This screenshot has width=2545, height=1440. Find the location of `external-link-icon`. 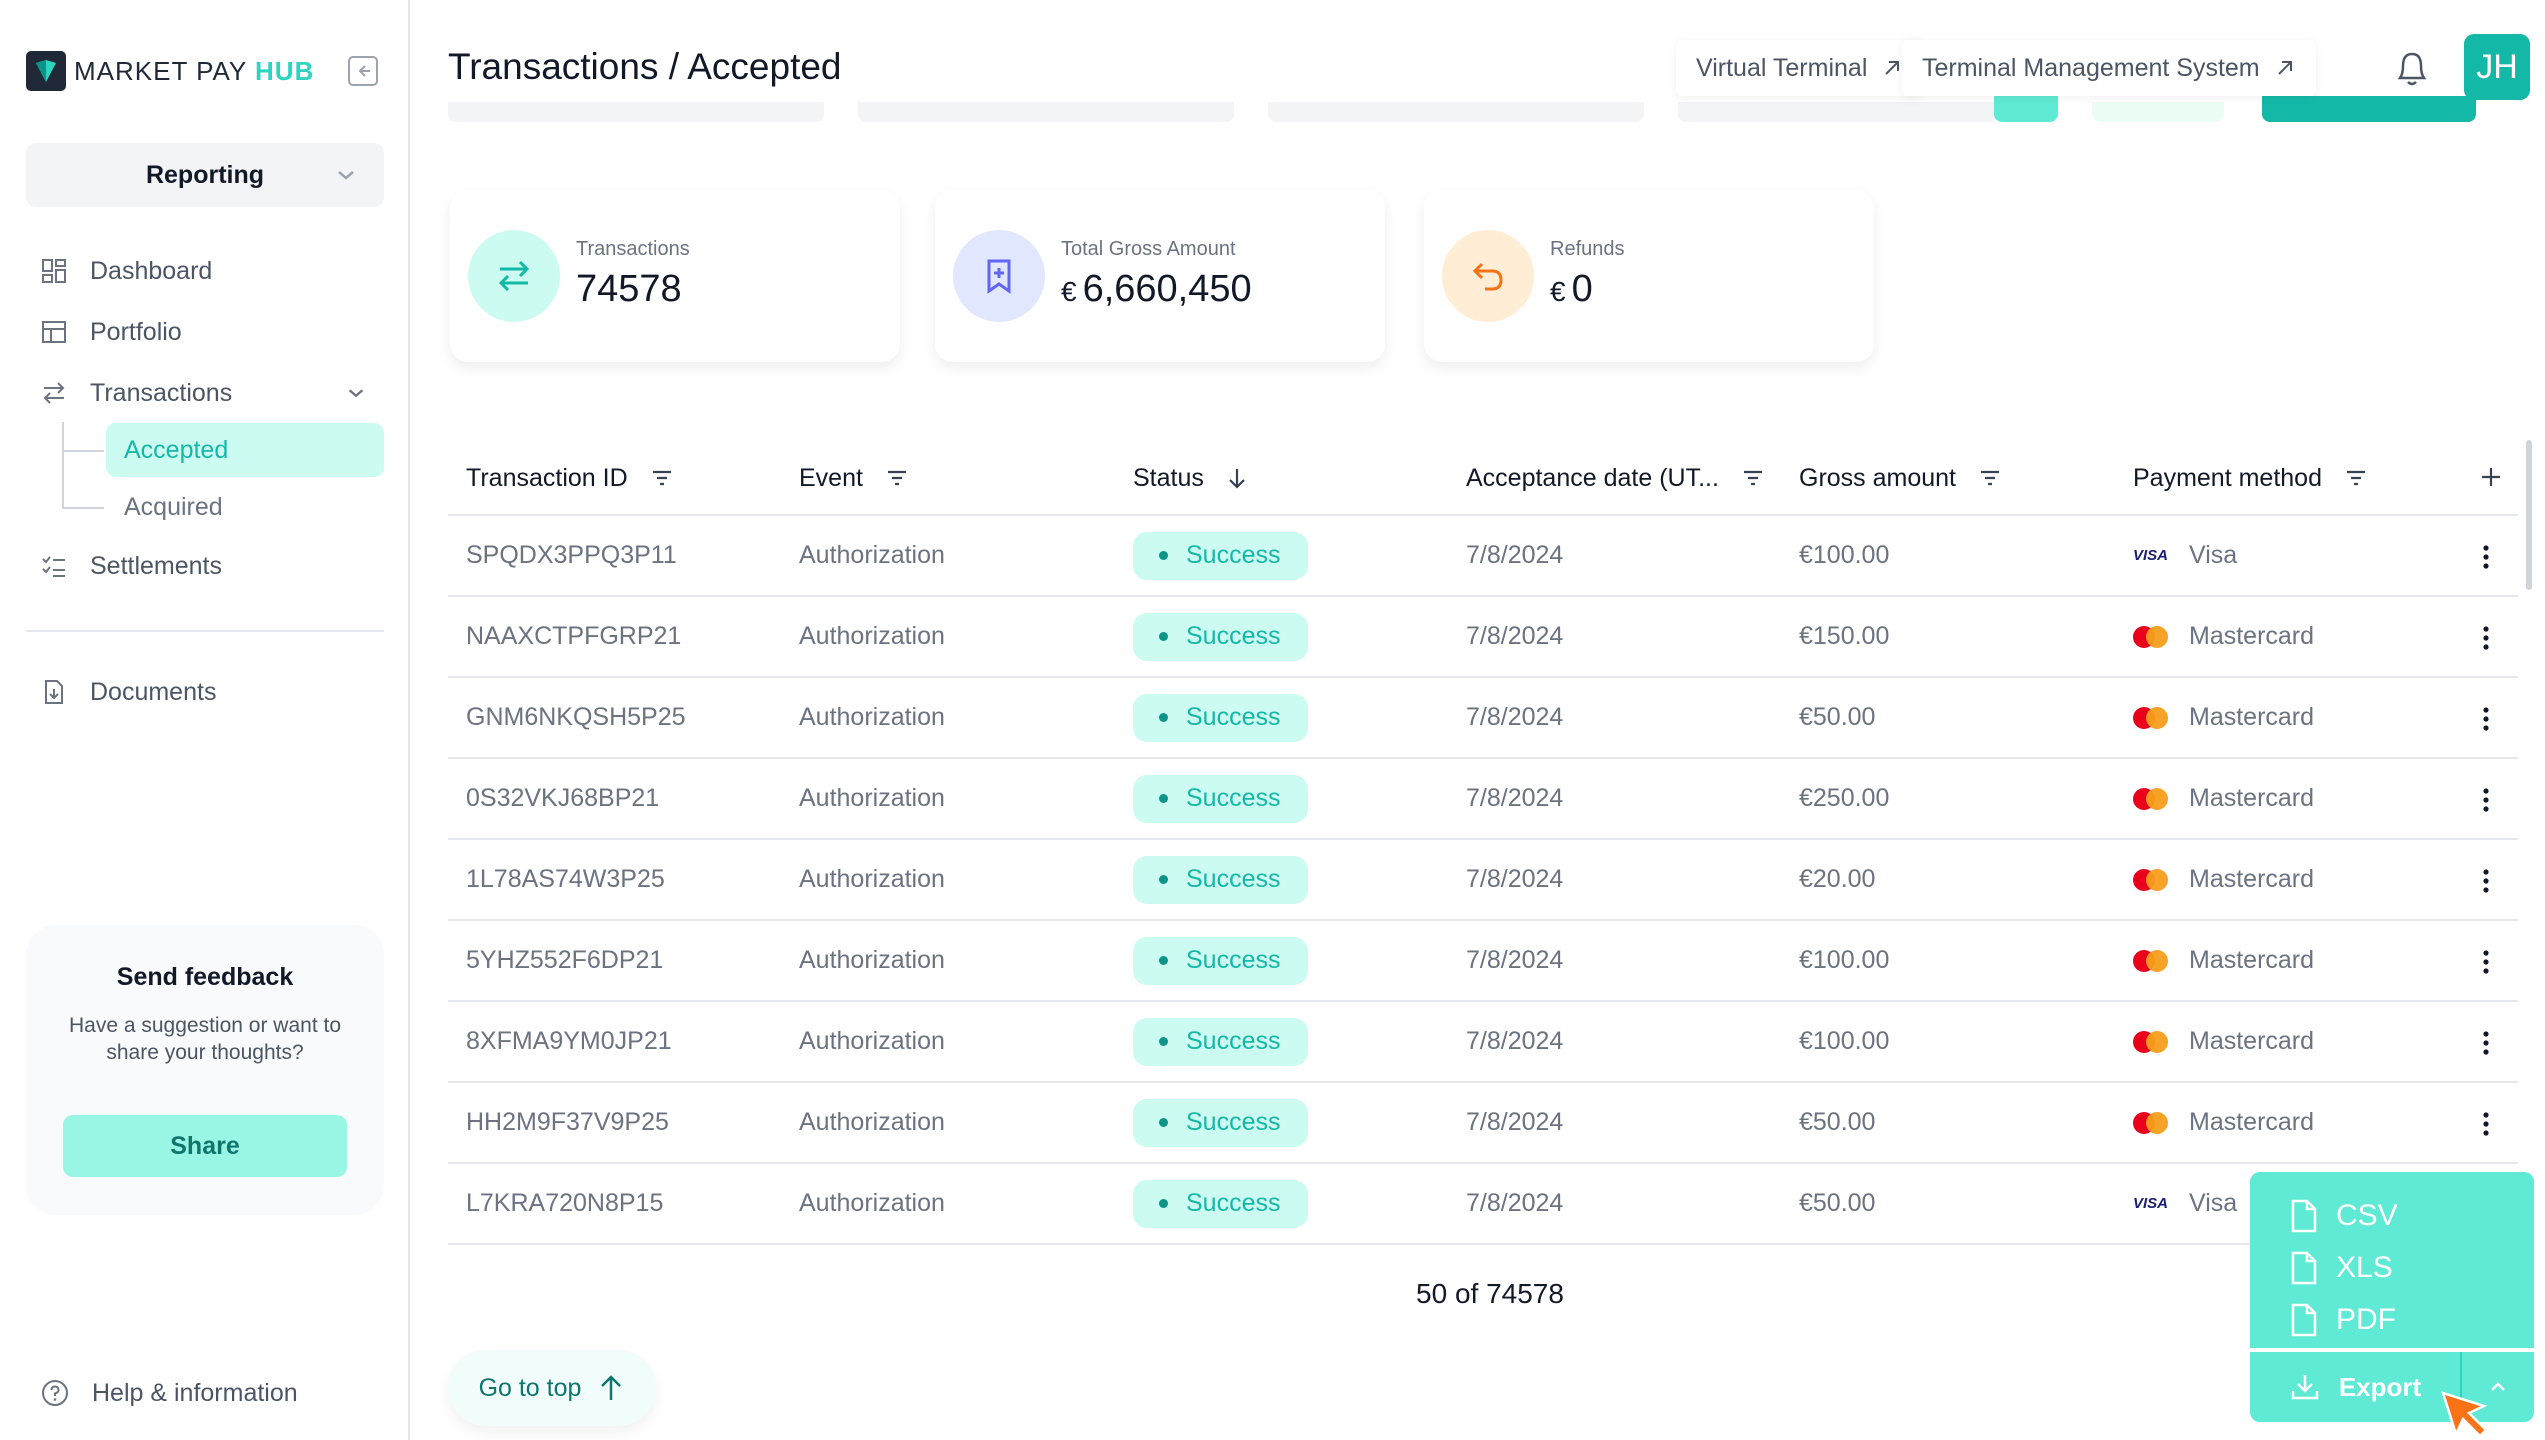

external-link-icon is located at coordinates (1892, 68).